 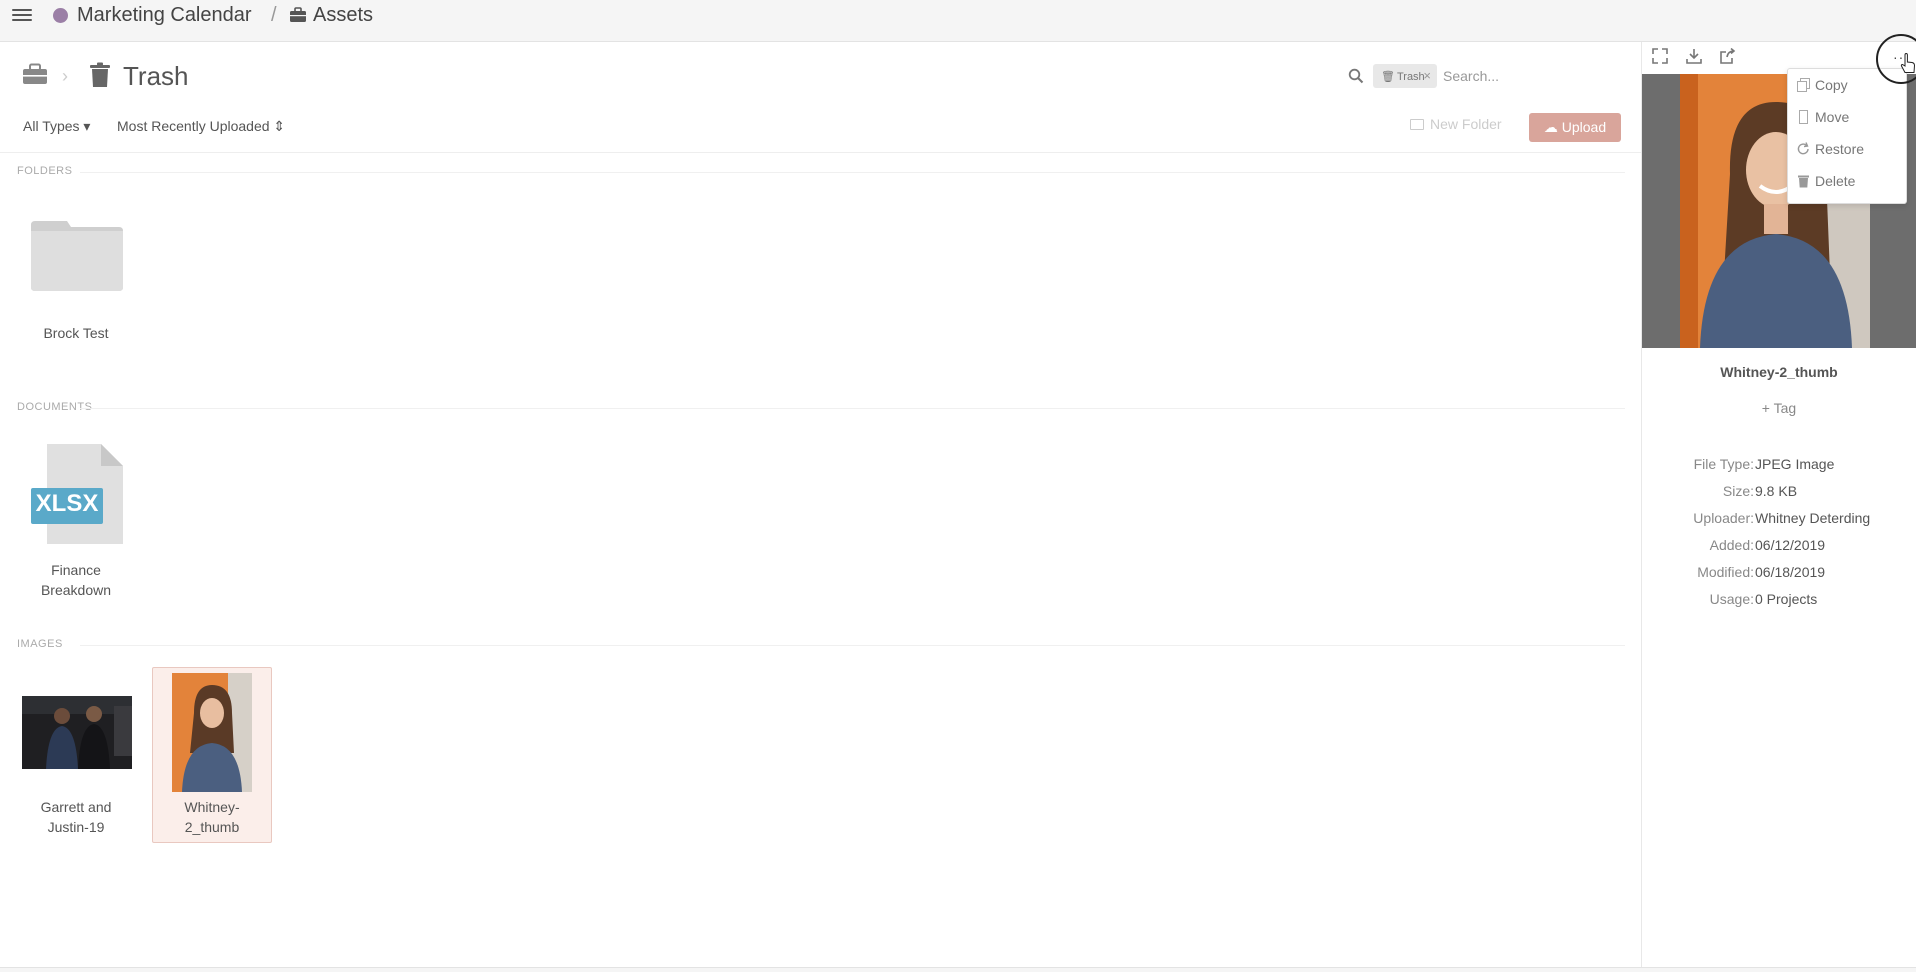 I want to click on sort-dropdown: Most Recently Uploaded ⇕, so click(x=201, y=126).